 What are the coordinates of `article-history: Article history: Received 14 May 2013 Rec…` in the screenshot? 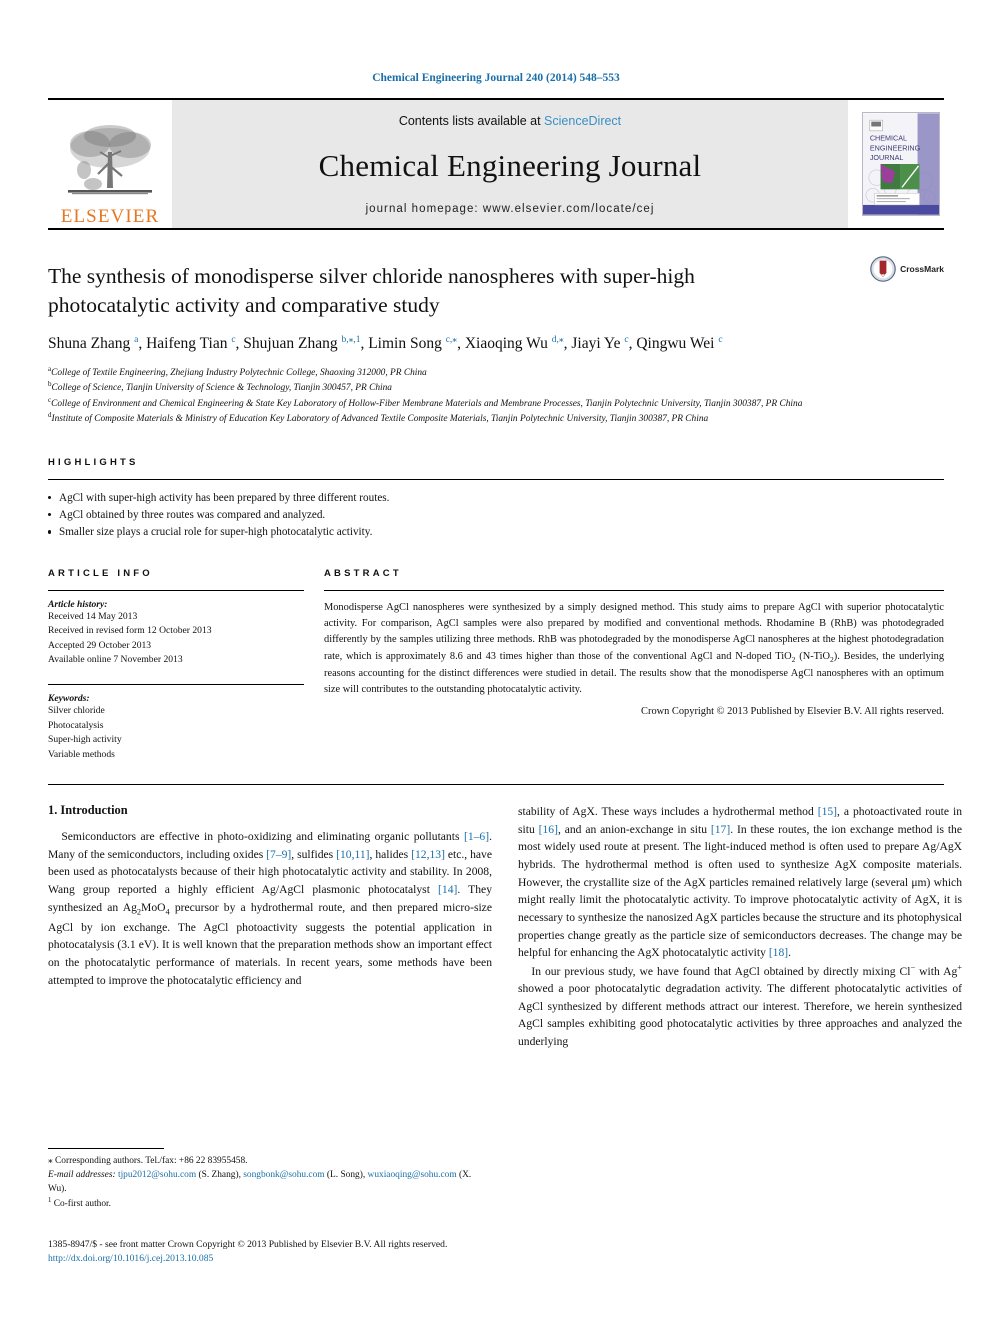 It's located at (176, 633).